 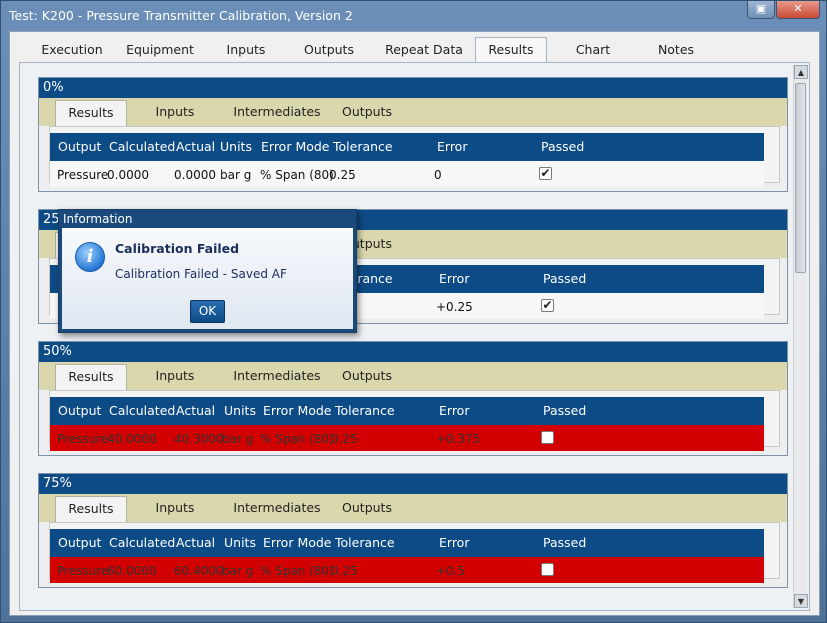 I want to click on cell-actual: 40.3000, so click(x=199, y=439).